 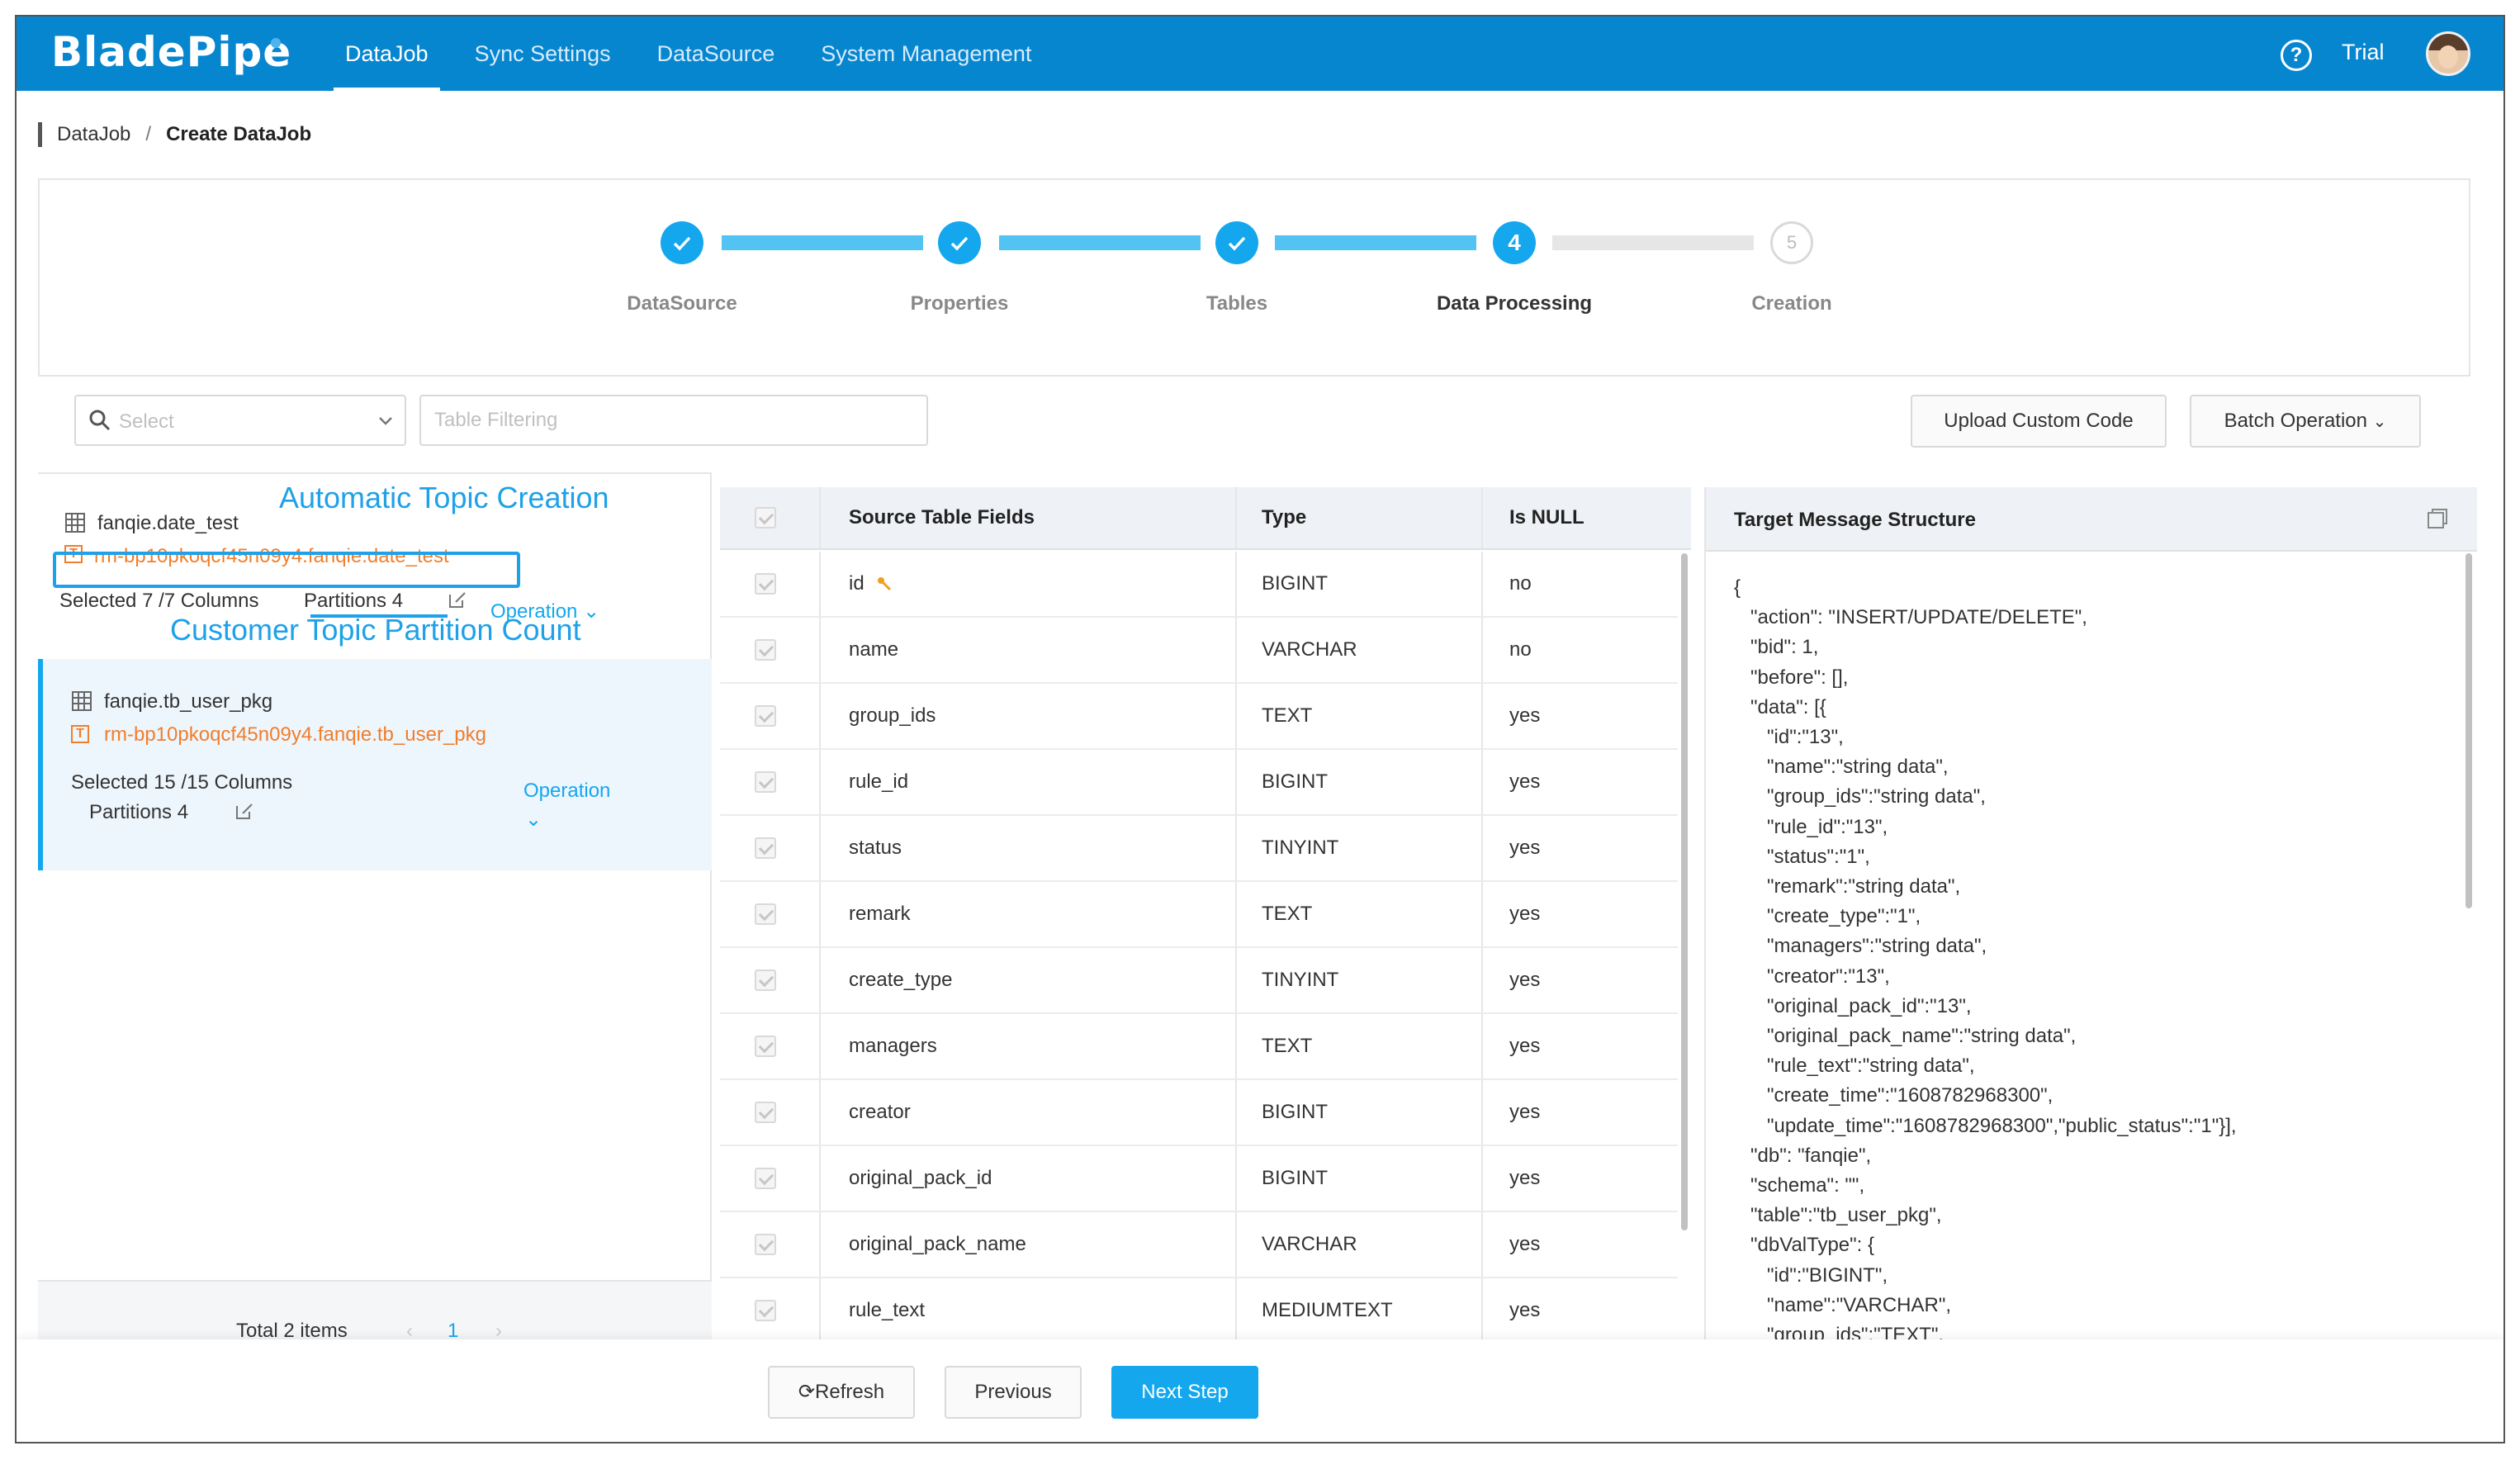 What do you see at coordinates (1737, 587) in the screenshot?
I see `json-line: {` at bounding box center [1737, 587].